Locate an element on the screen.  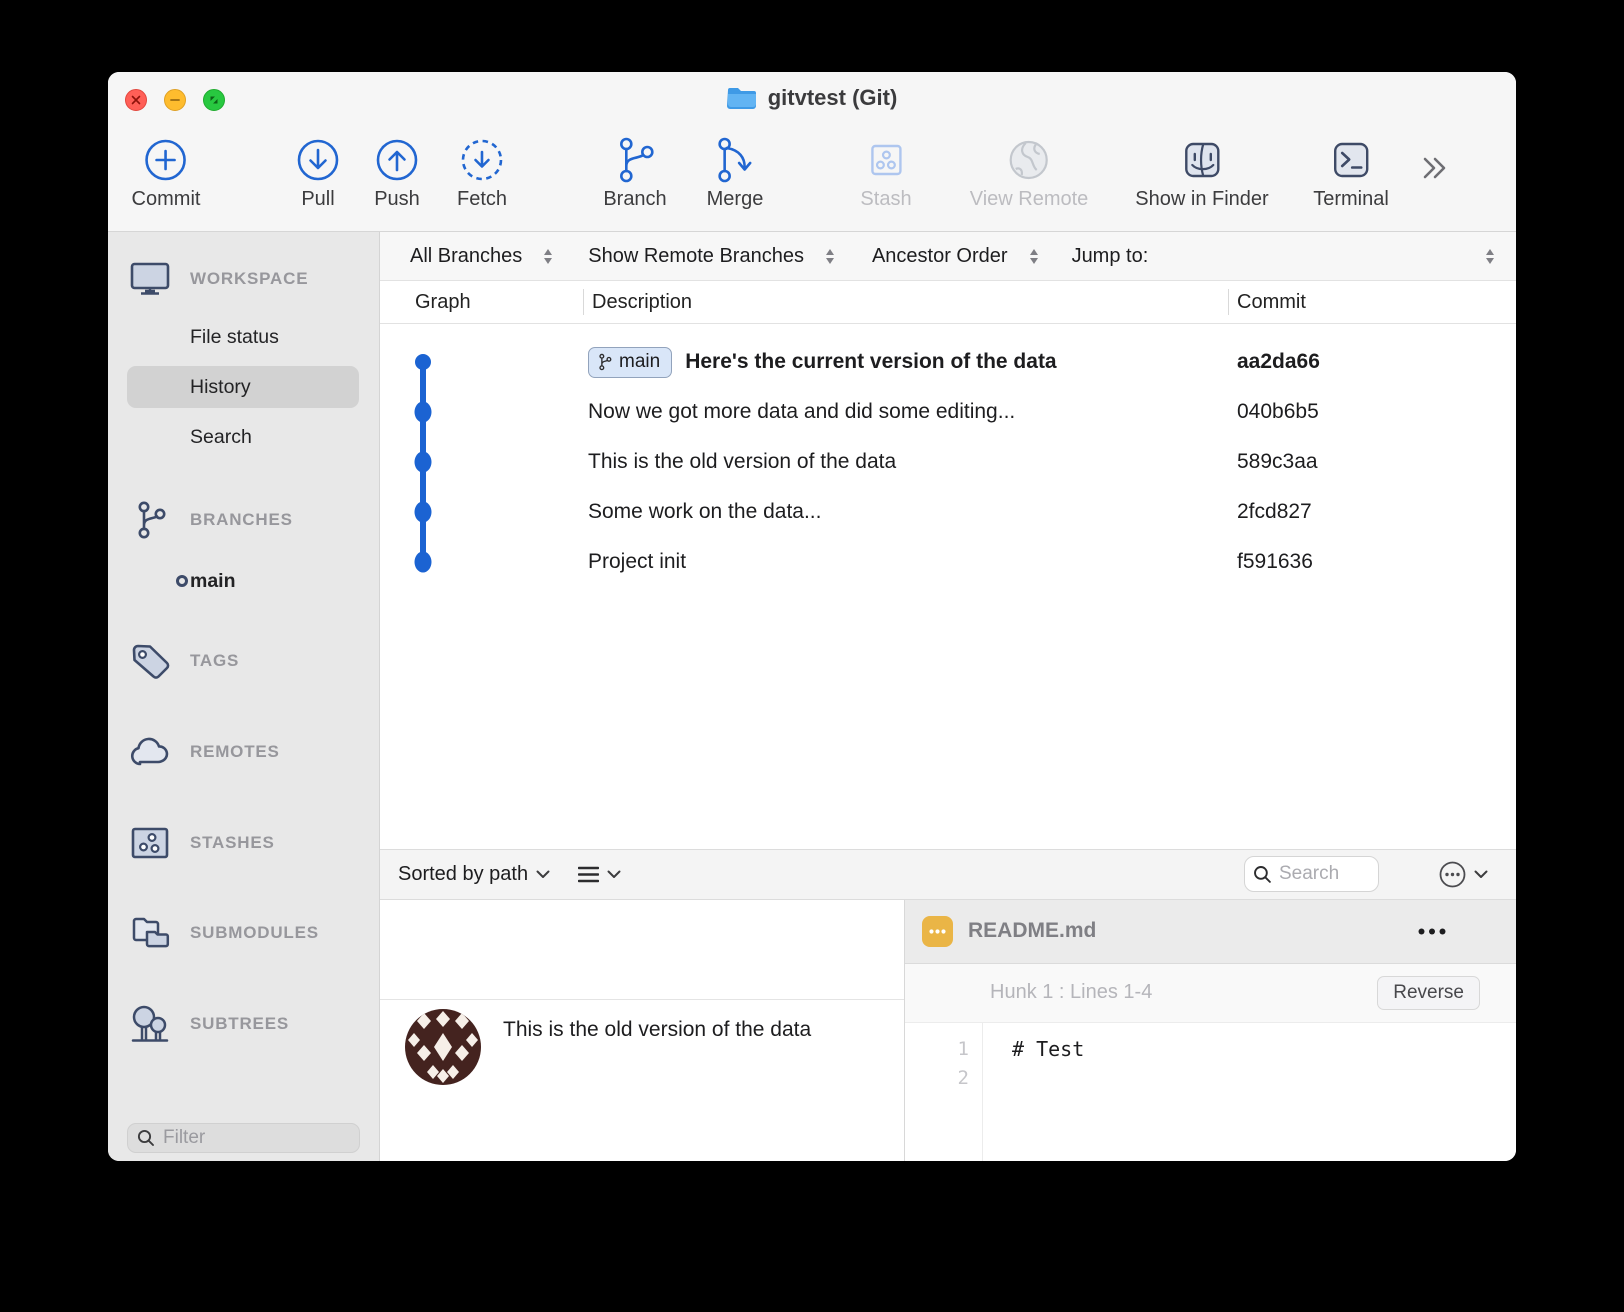
push-button: Push is located at coordinates (397, 173).